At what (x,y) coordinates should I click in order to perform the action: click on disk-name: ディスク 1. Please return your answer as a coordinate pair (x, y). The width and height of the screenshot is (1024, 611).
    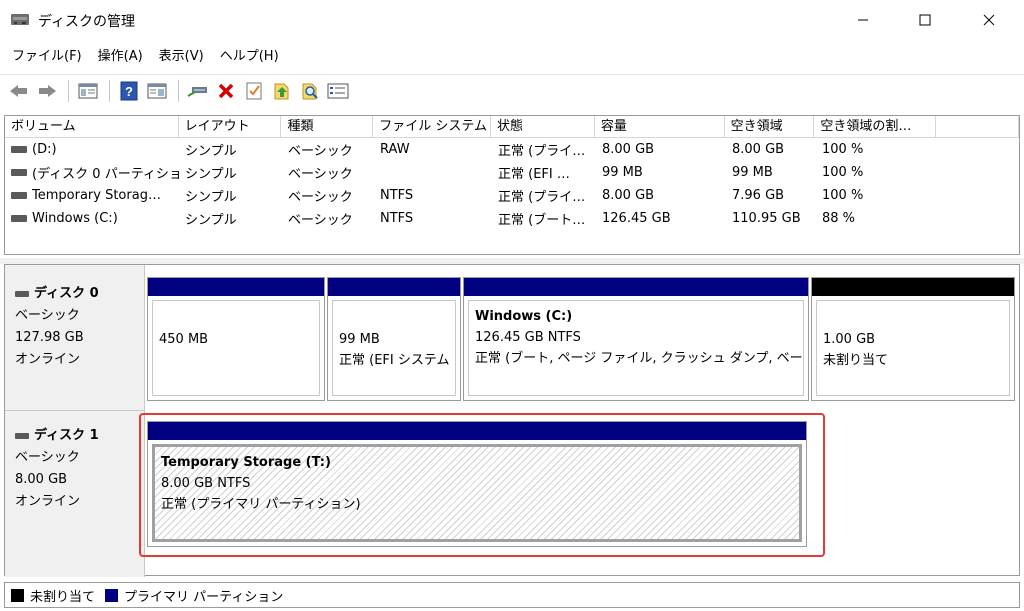
    Looking at the image, I should click on (66, 435).